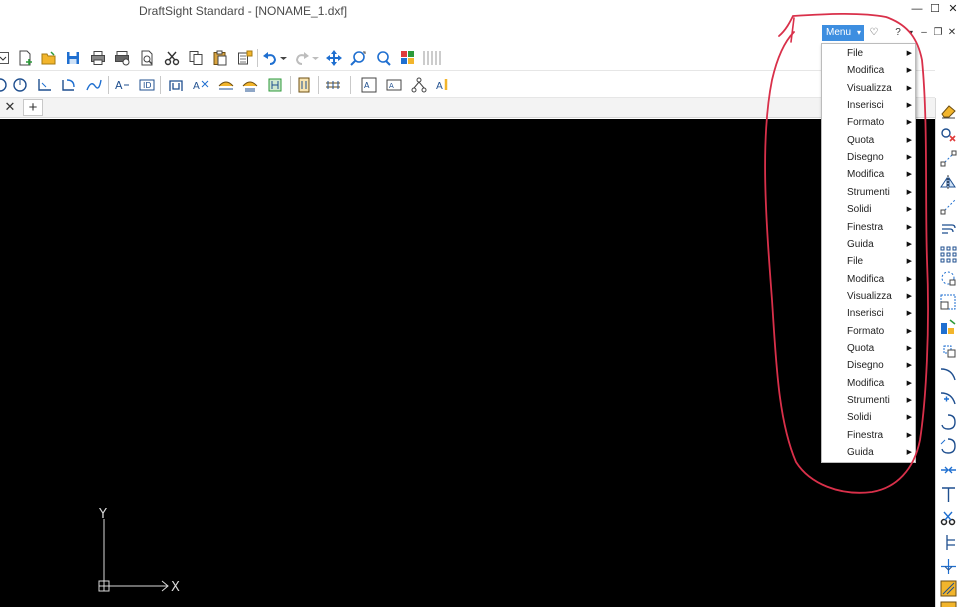 The width and height of the screenshot is (960, 607). I want to click on menu-button: Menu ▾, so click(843, 33).